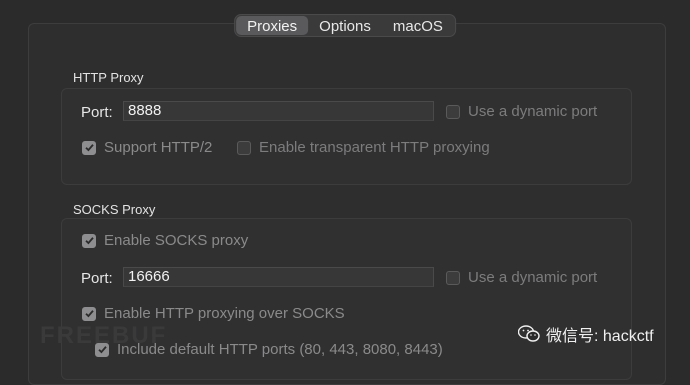  I want to click on http-port-label: Port:, so click(97, 112).